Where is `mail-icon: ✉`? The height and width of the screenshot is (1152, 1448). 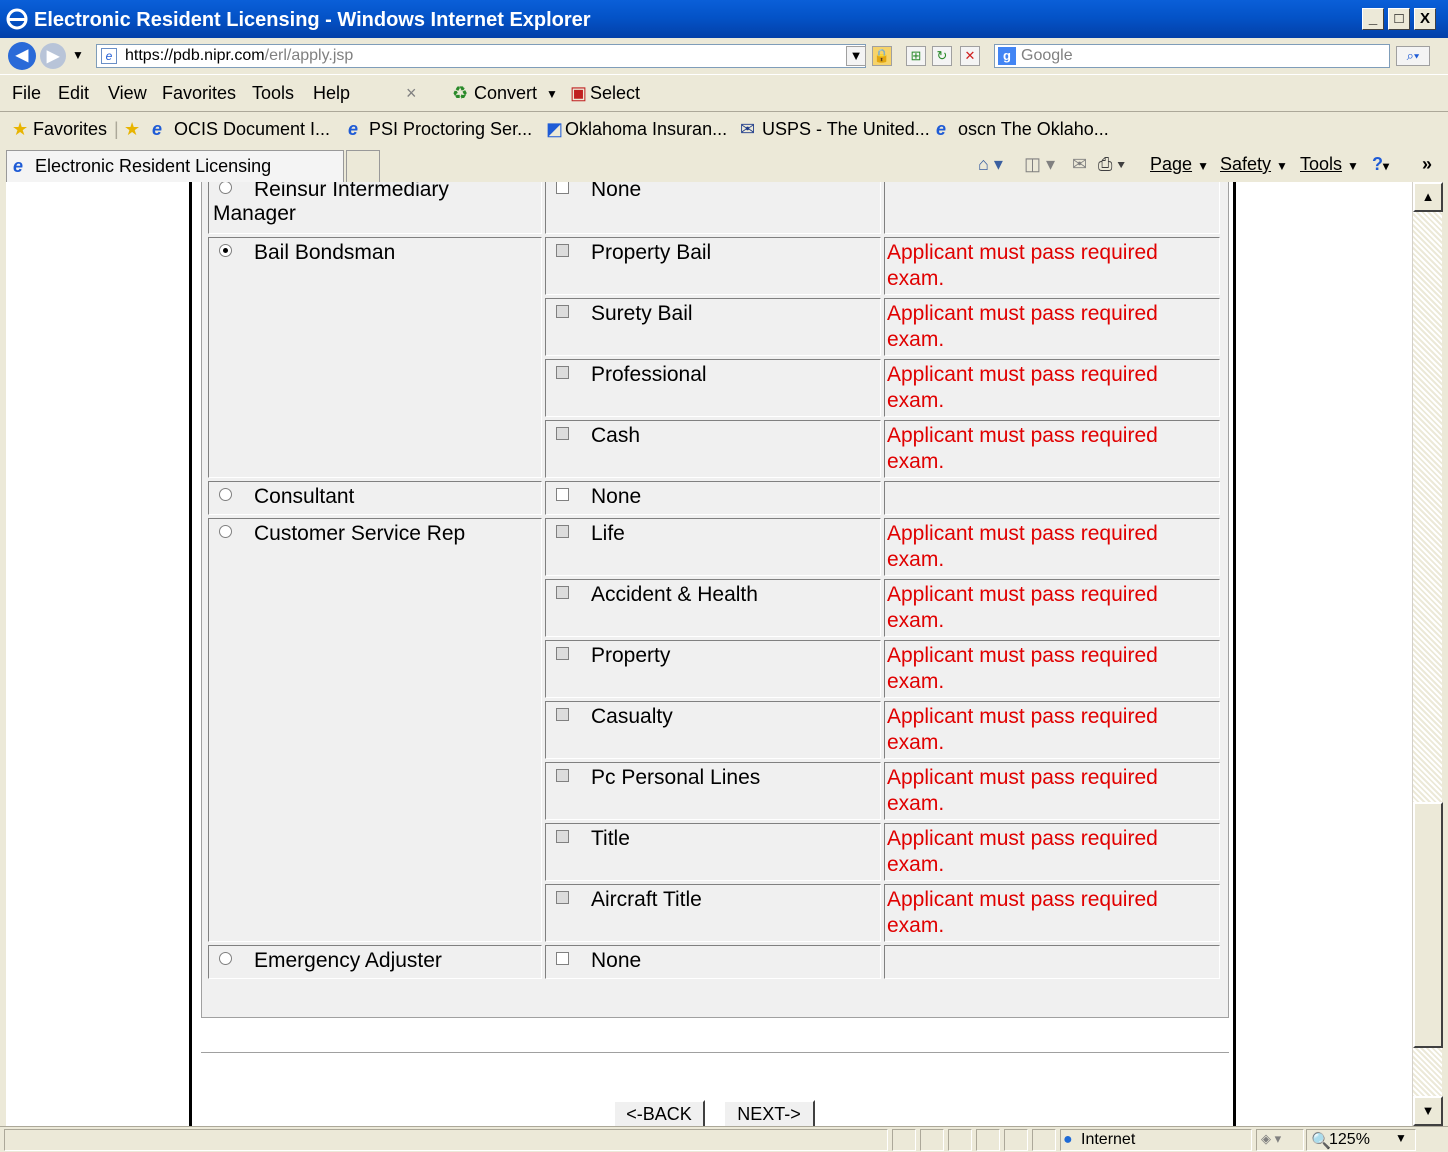
mail-icon: ✉ is located at coordinates (1079, 164).